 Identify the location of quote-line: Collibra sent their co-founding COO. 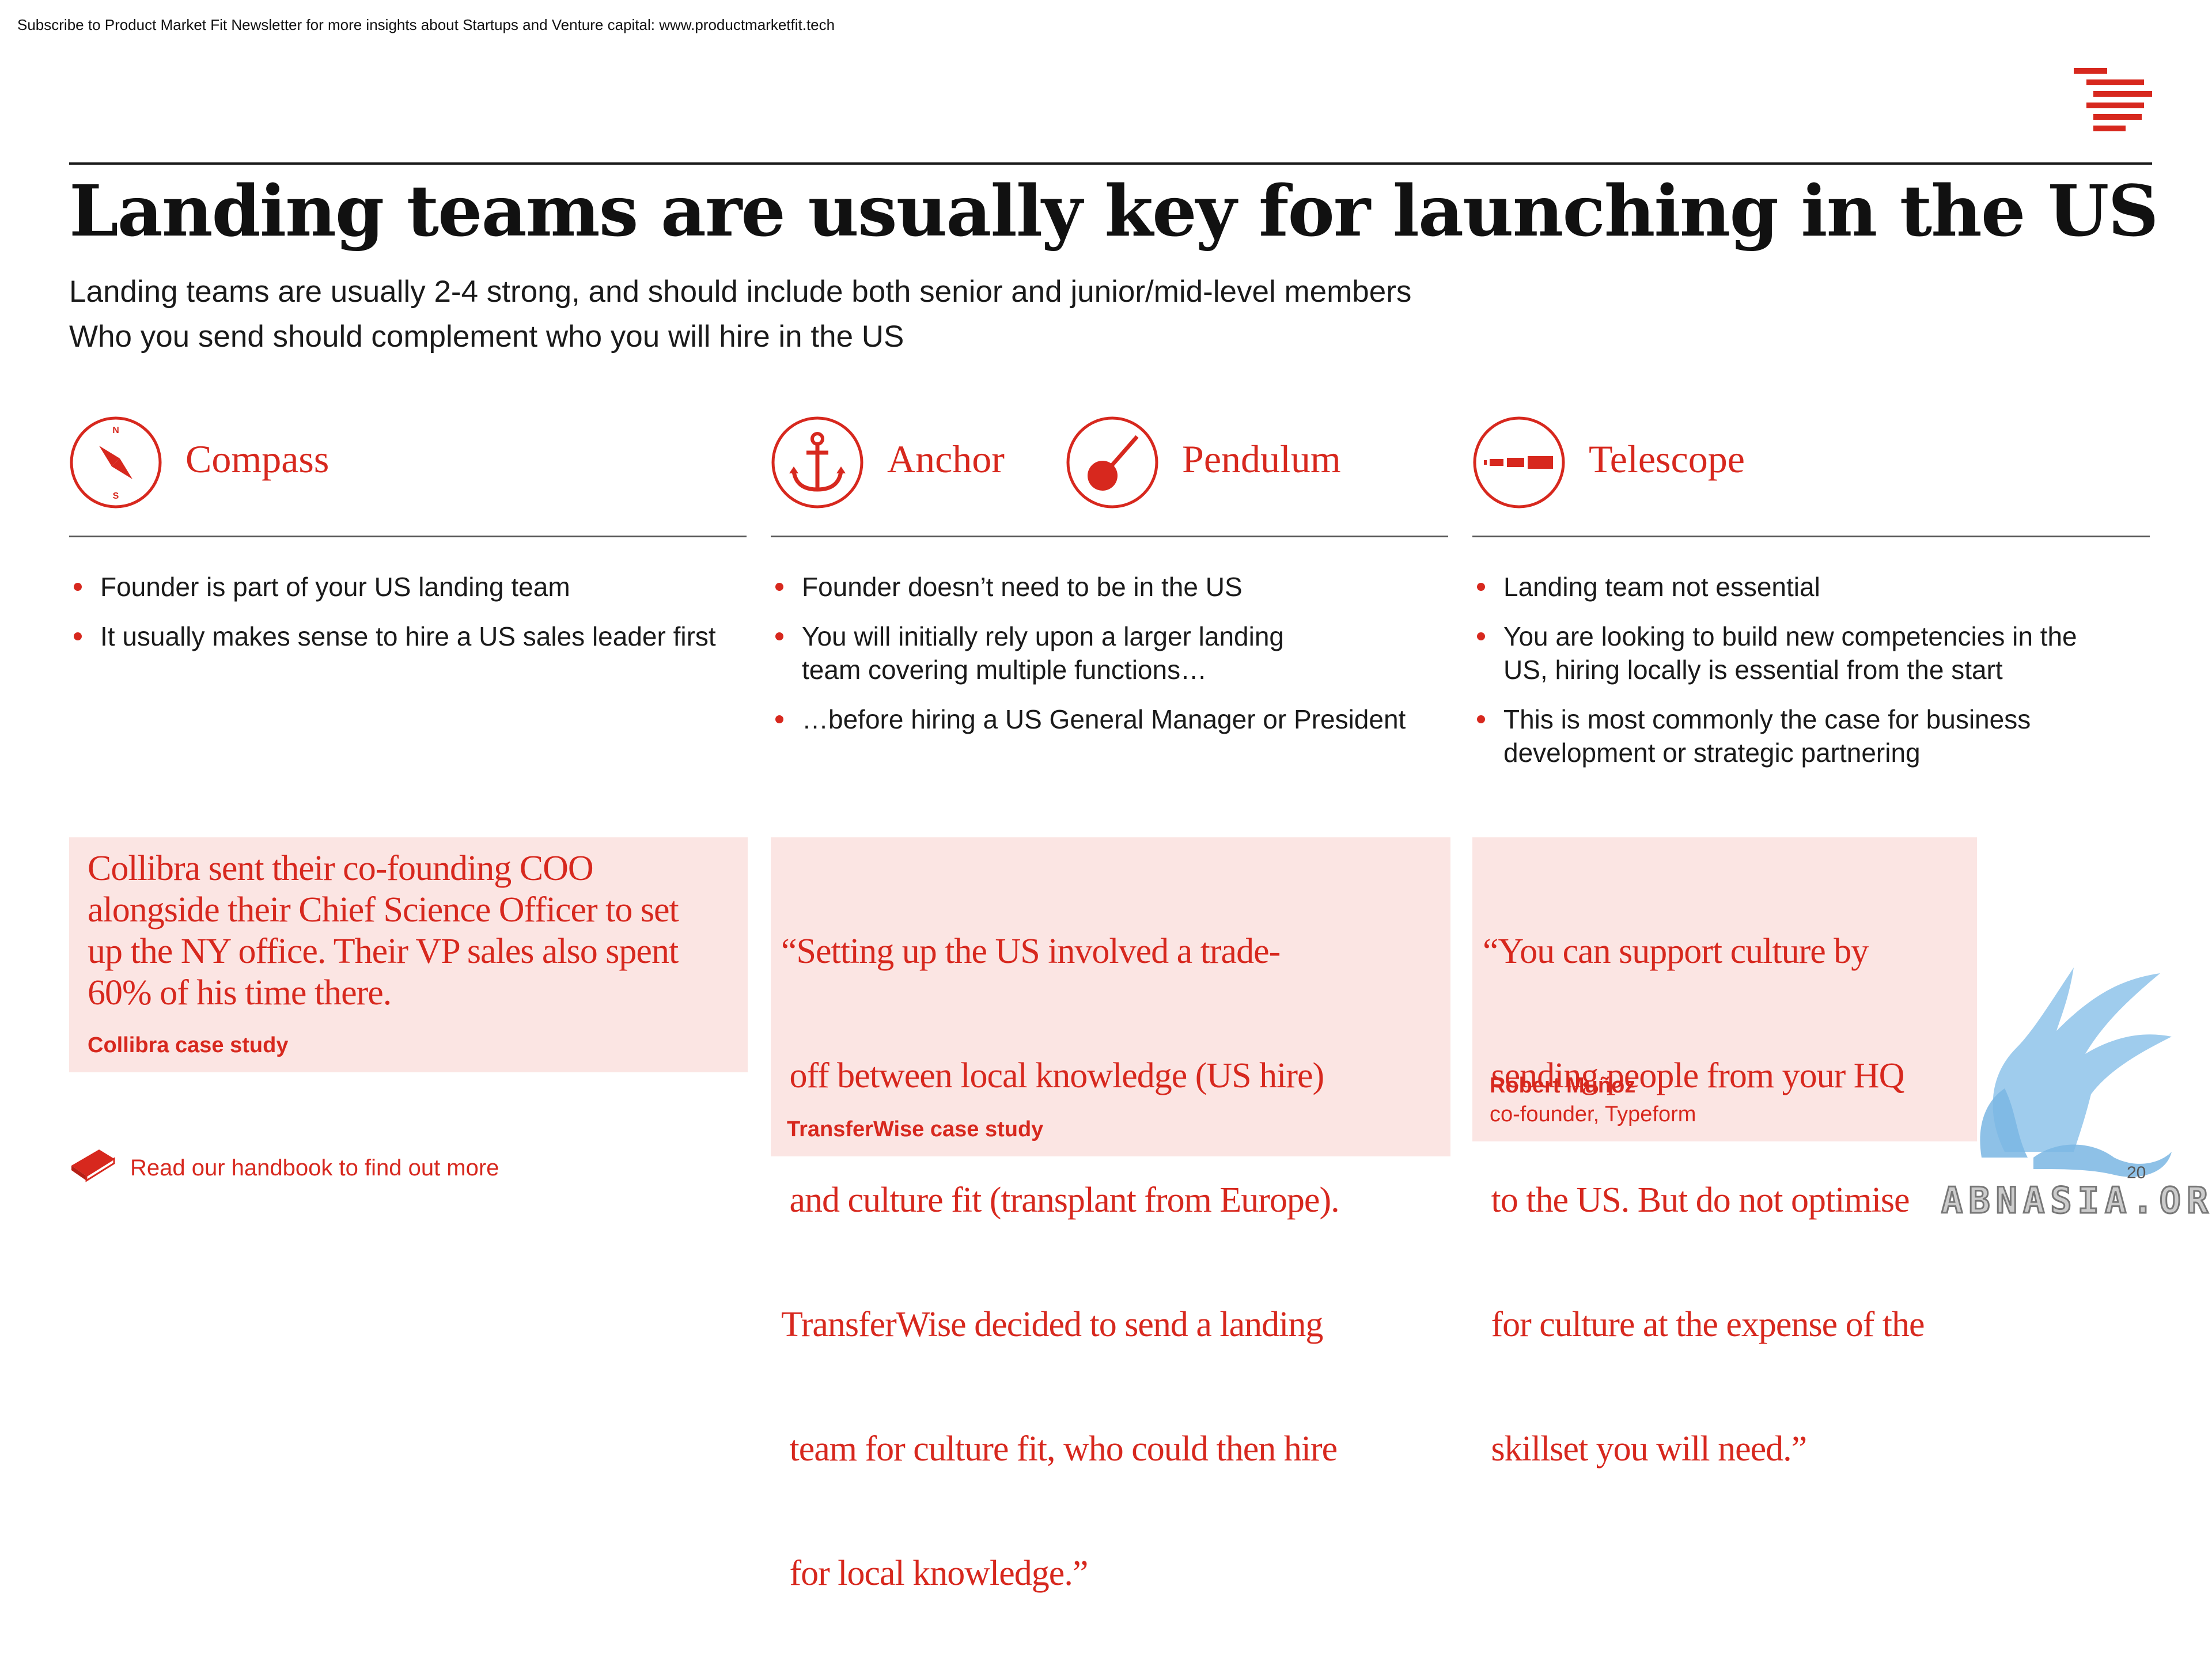
(341, 868).